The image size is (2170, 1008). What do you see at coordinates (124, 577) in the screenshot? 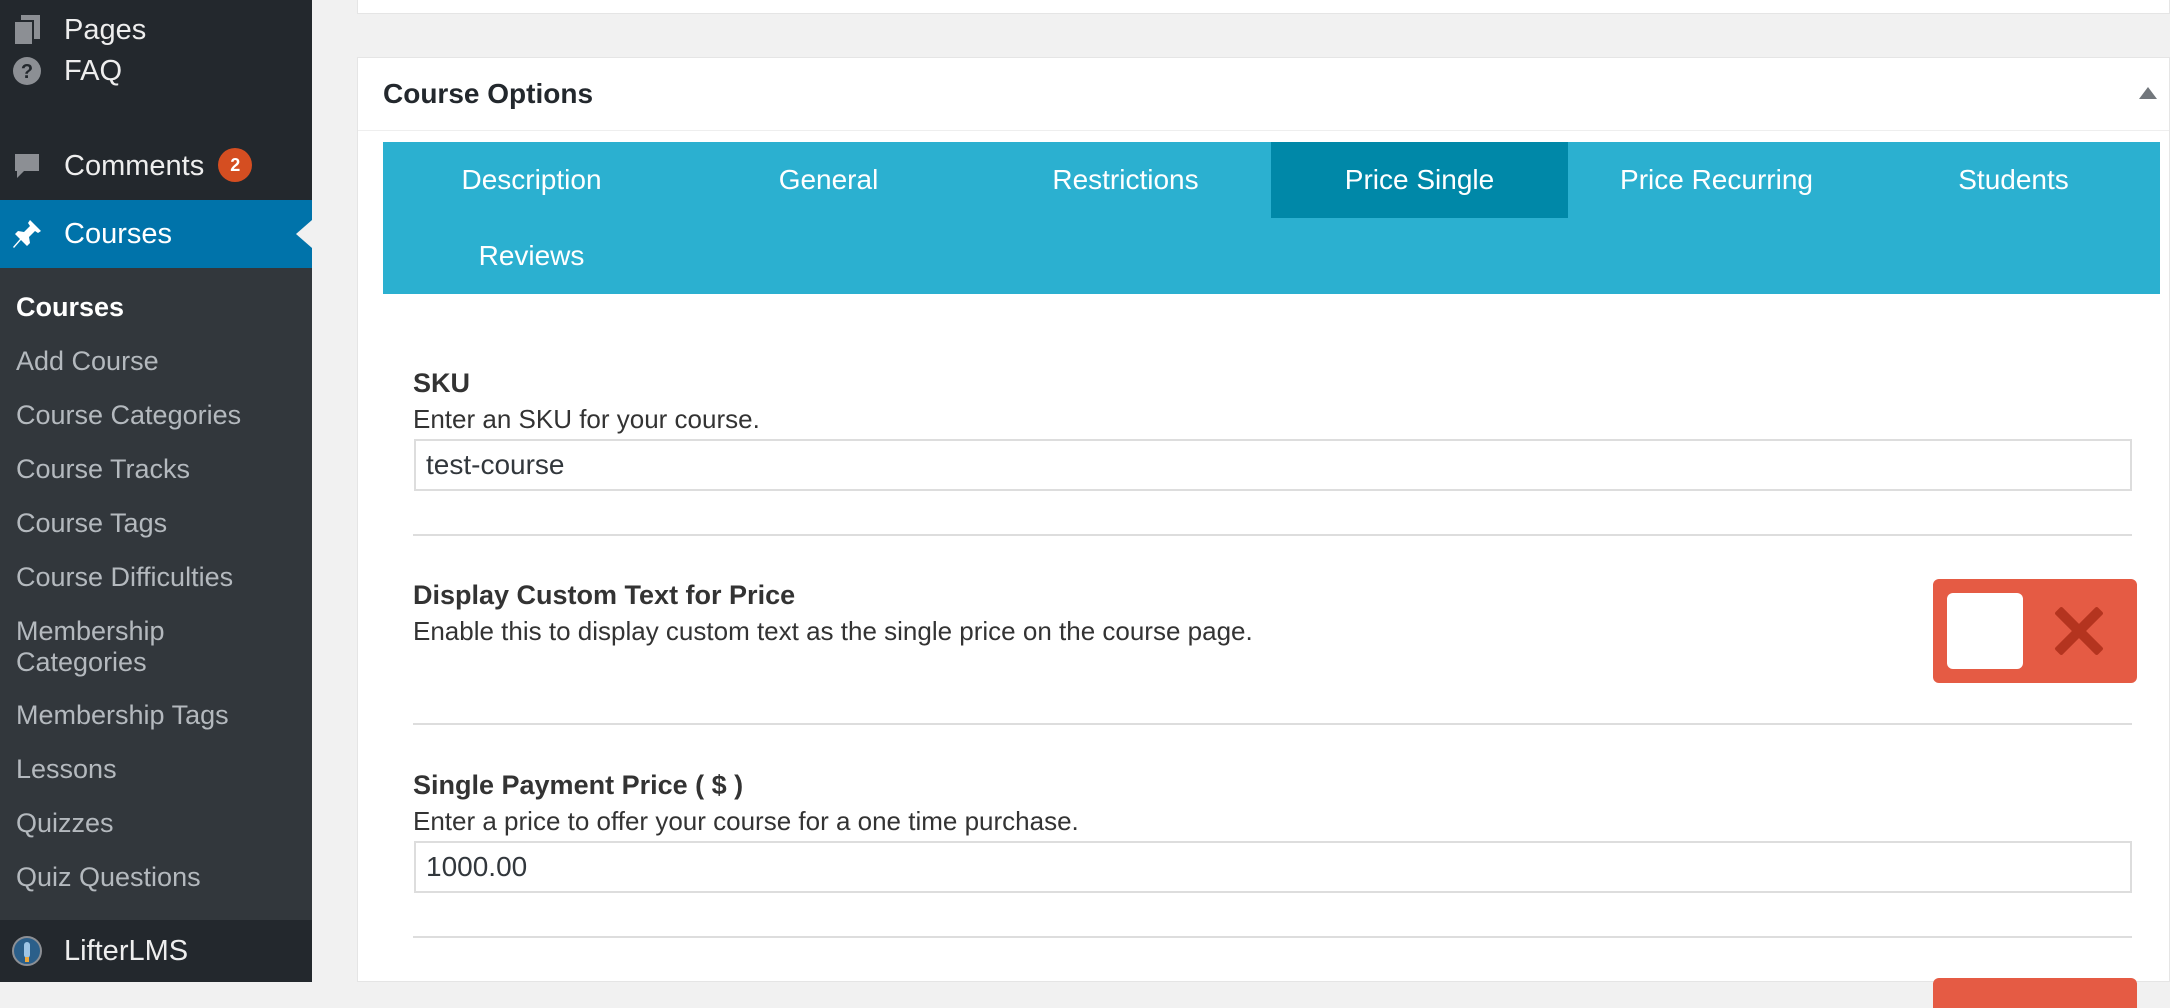
I see `submenu-item-course-difficulties: Course Difficulties` at bounding box center [124, 577].